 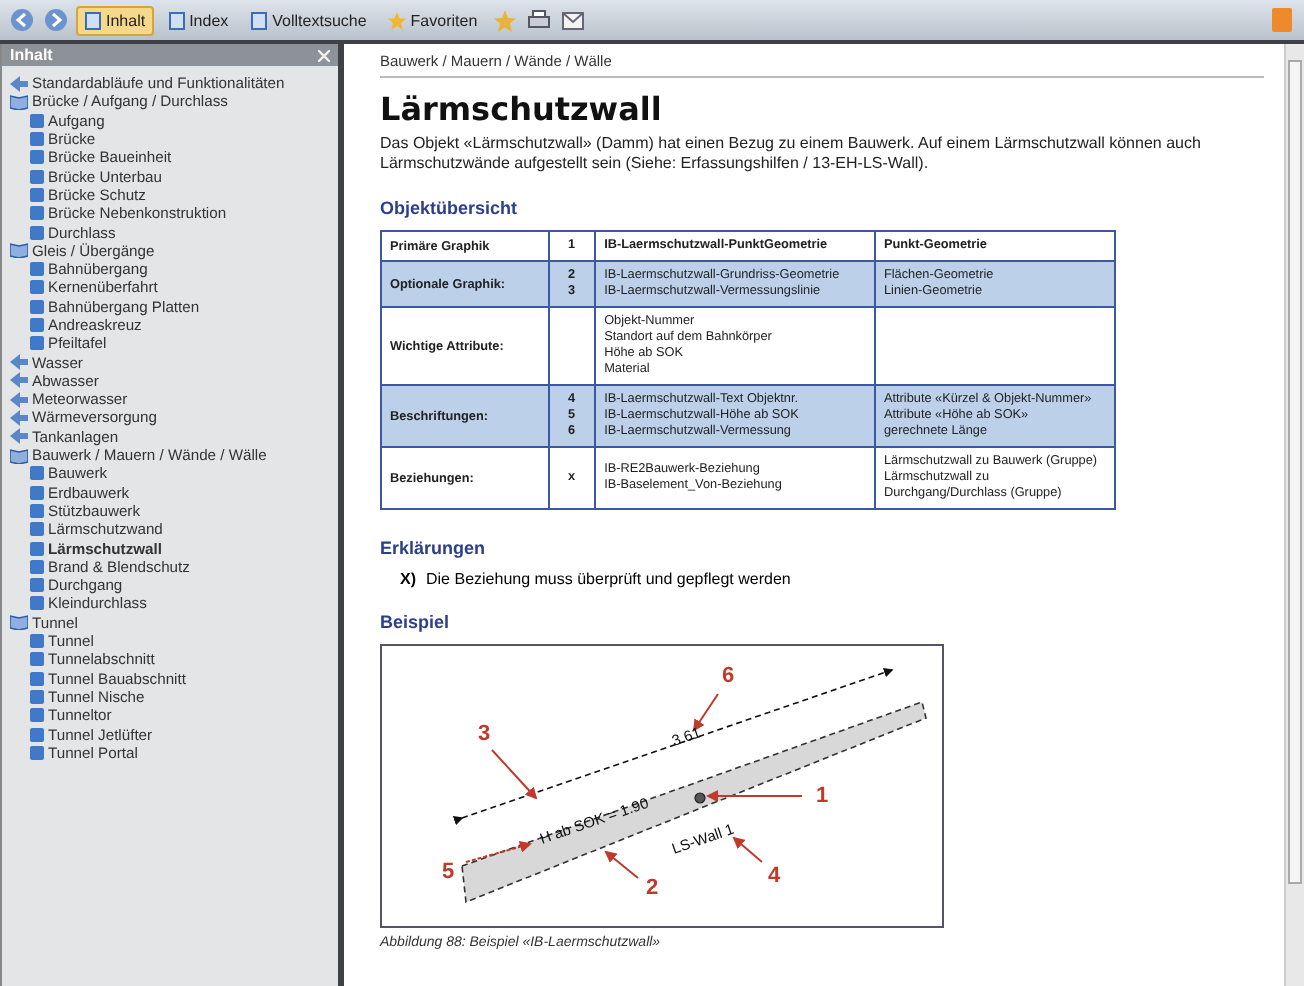 What do you see at coordinates (450, 208) in the screenshot?
I see `section-heading: Objektübersicht` at bounding box center [450, 208].